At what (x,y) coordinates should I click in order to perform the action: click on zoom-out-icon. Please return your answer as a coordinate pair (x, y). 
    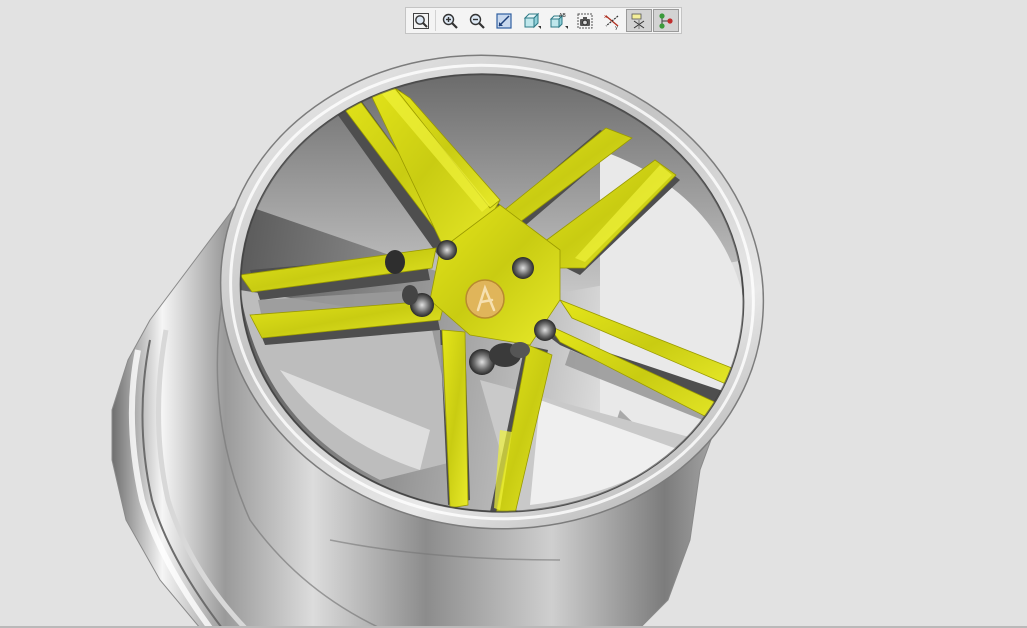
    Looking at the image, I should click on (477, 21).